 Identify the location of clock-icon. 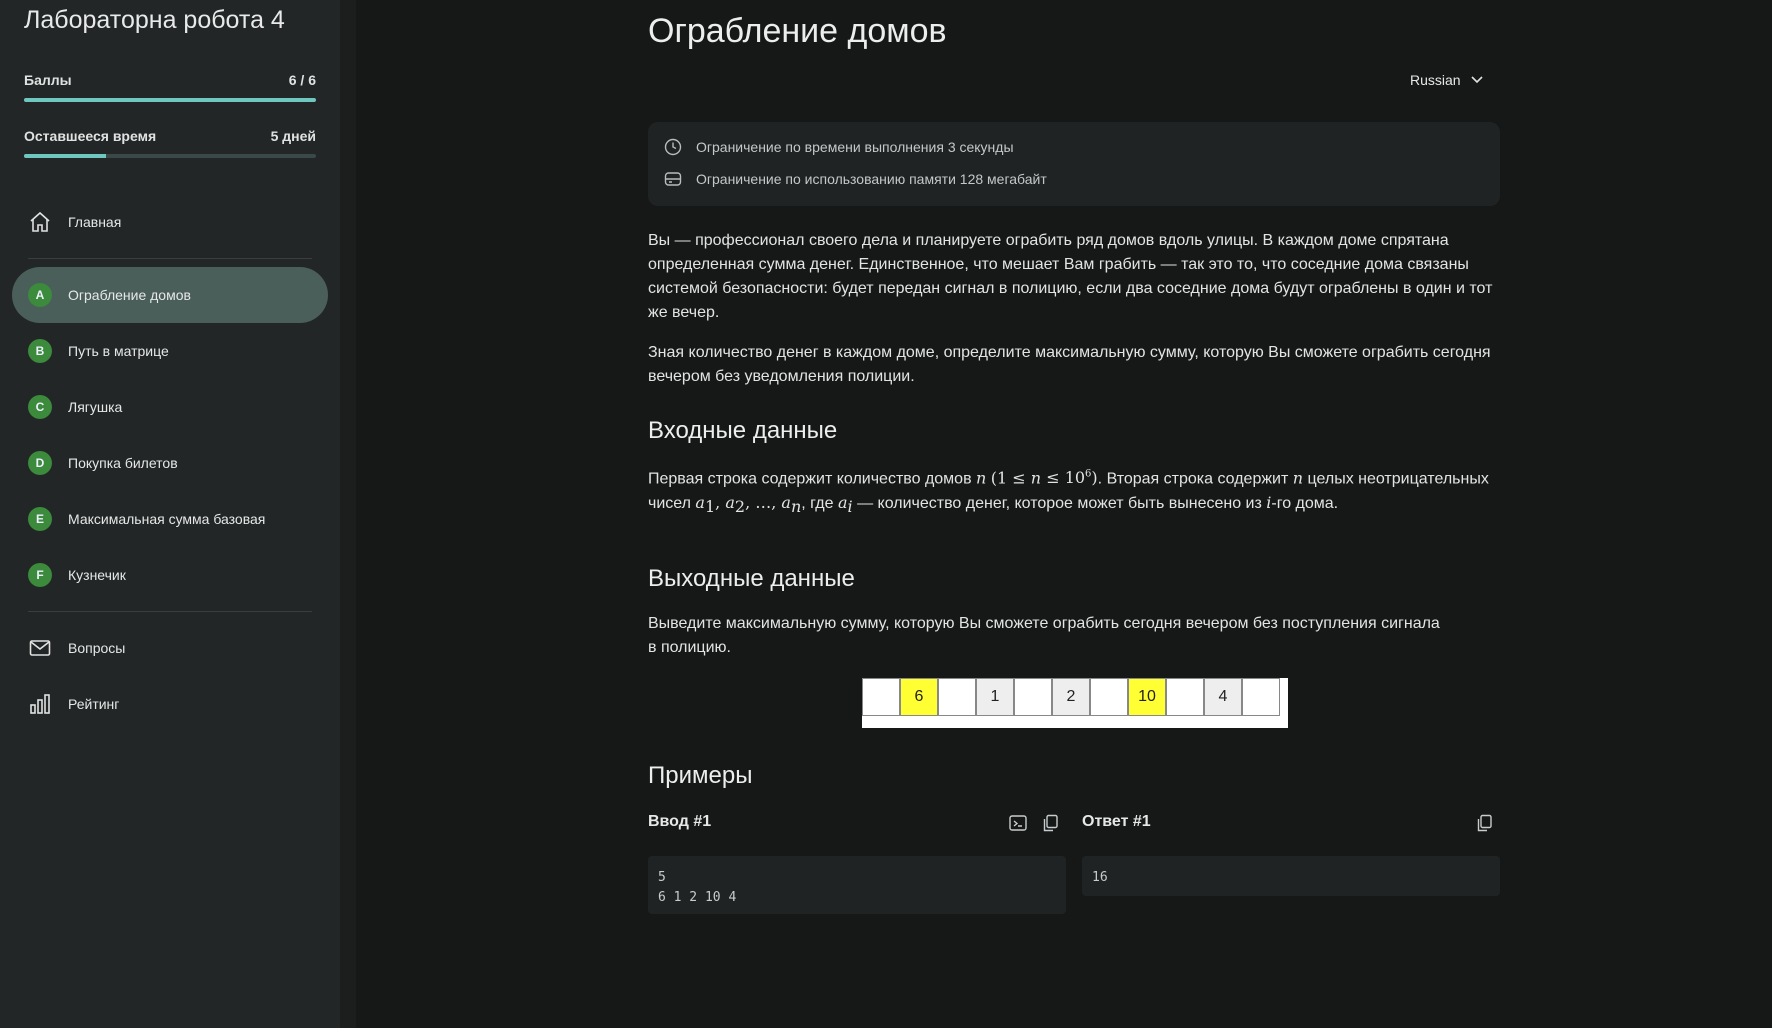
(673, 147).